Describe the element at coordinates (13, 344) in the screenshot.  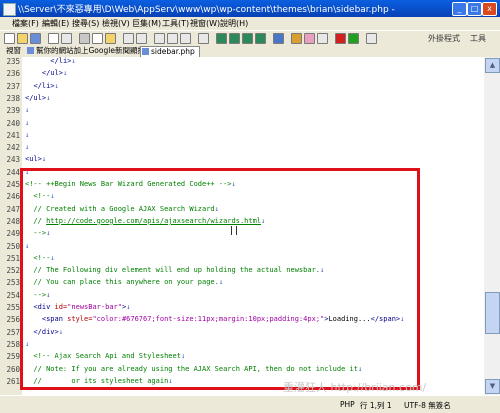
I see `line-number: 258` at that location.